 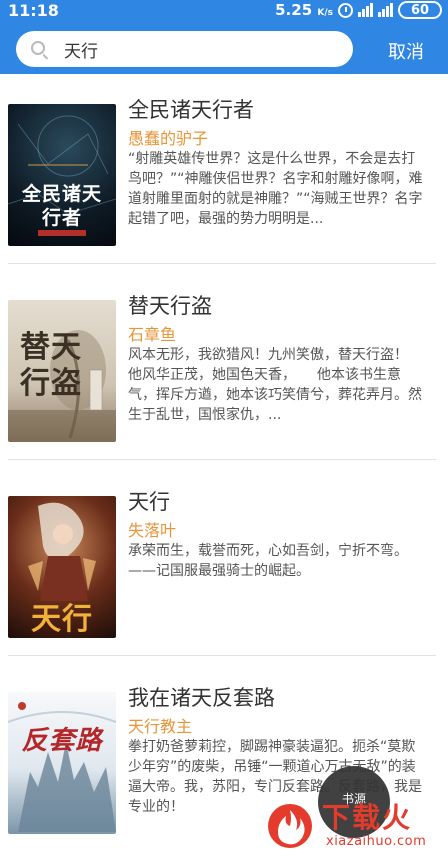 I want to click on app-header: 11:18 5.25 K/s 60 取消, so click(x=224, y=37).